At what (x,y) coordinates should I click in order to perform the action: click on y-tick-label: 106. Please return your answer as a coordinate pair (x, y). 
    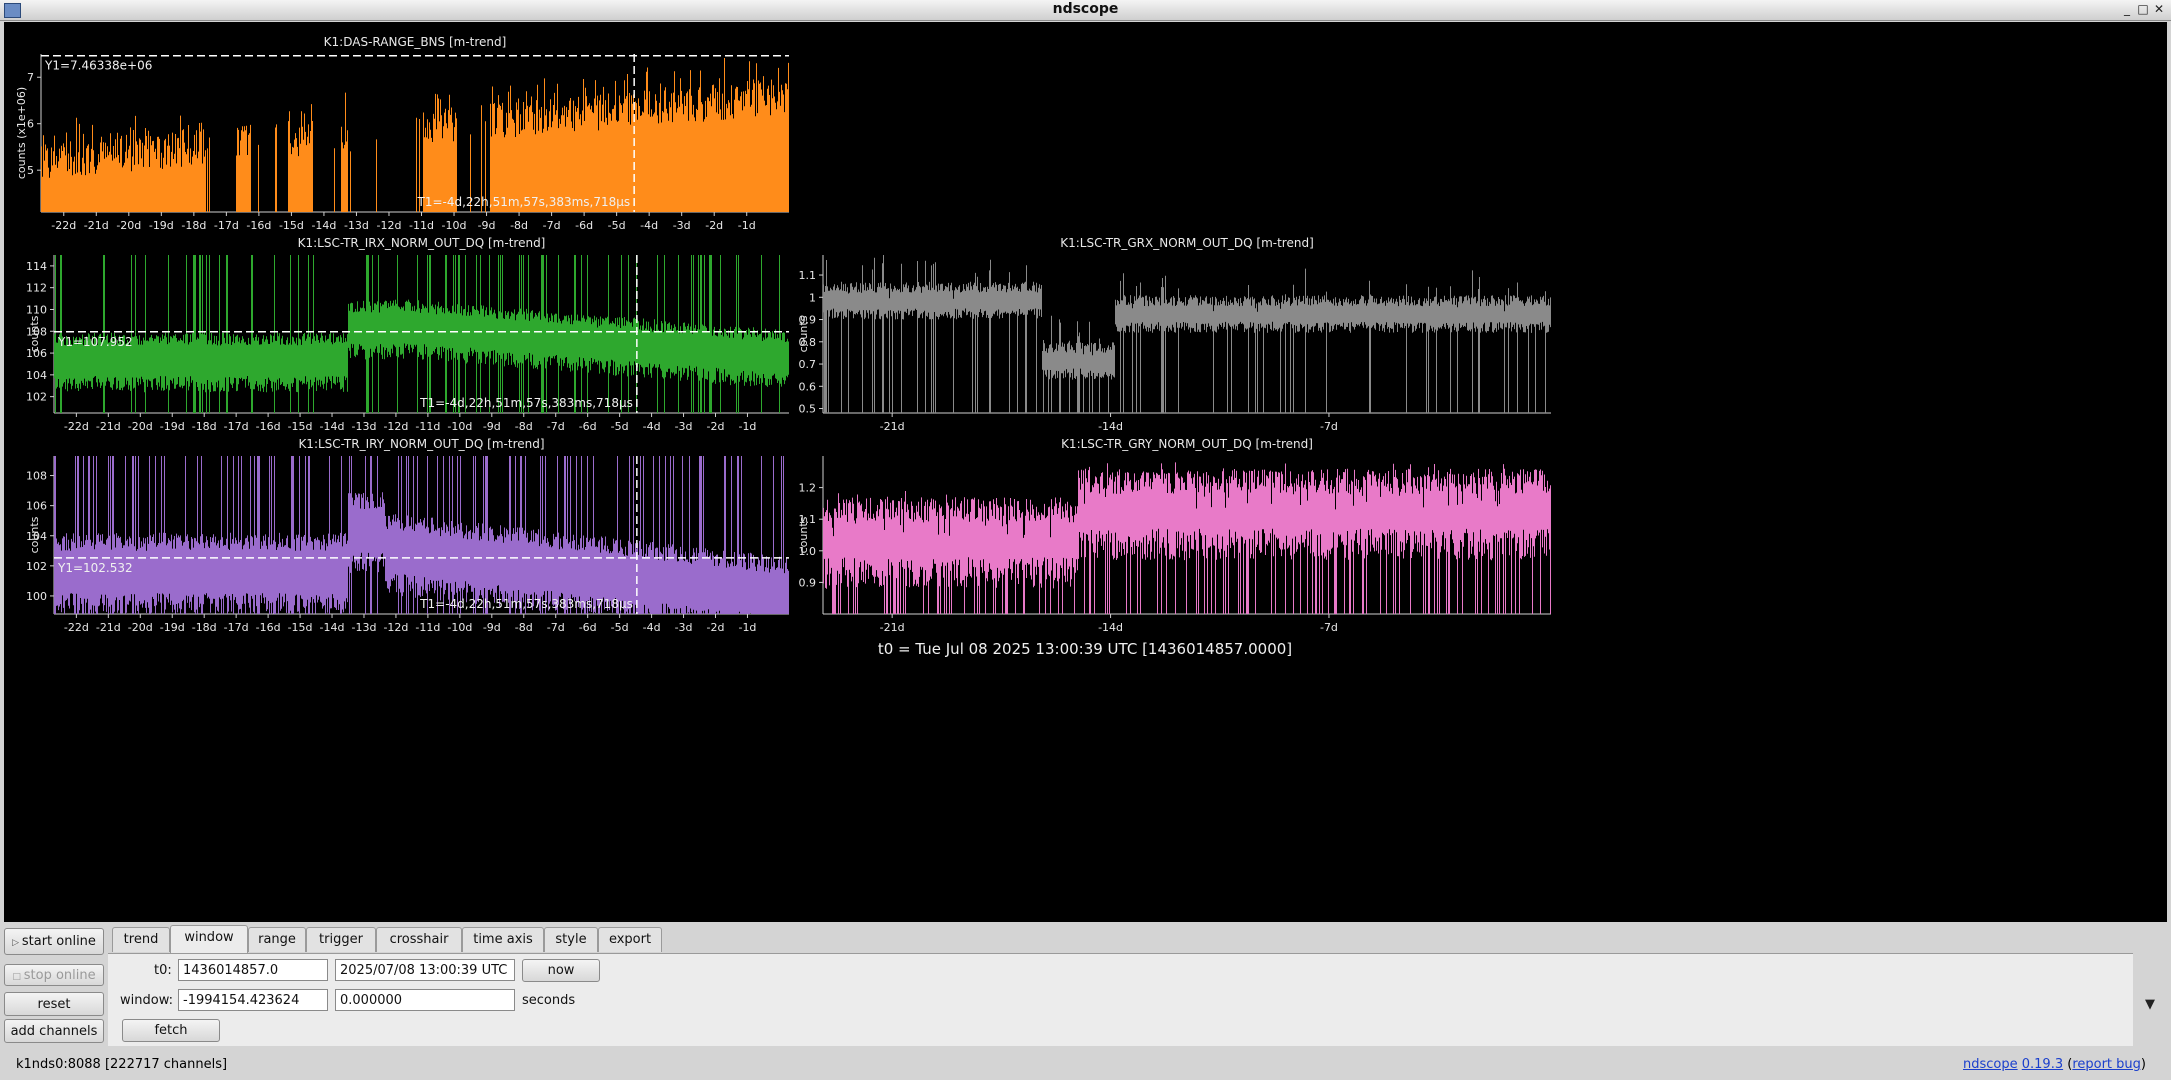
    Looking at the image, I should click on (36, 506).